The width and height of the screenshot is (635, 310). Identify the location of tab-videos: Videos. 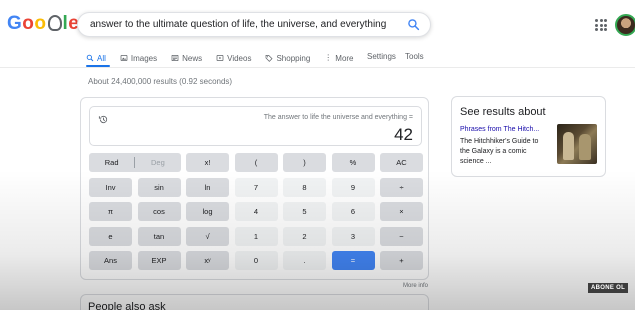
(233, 58).